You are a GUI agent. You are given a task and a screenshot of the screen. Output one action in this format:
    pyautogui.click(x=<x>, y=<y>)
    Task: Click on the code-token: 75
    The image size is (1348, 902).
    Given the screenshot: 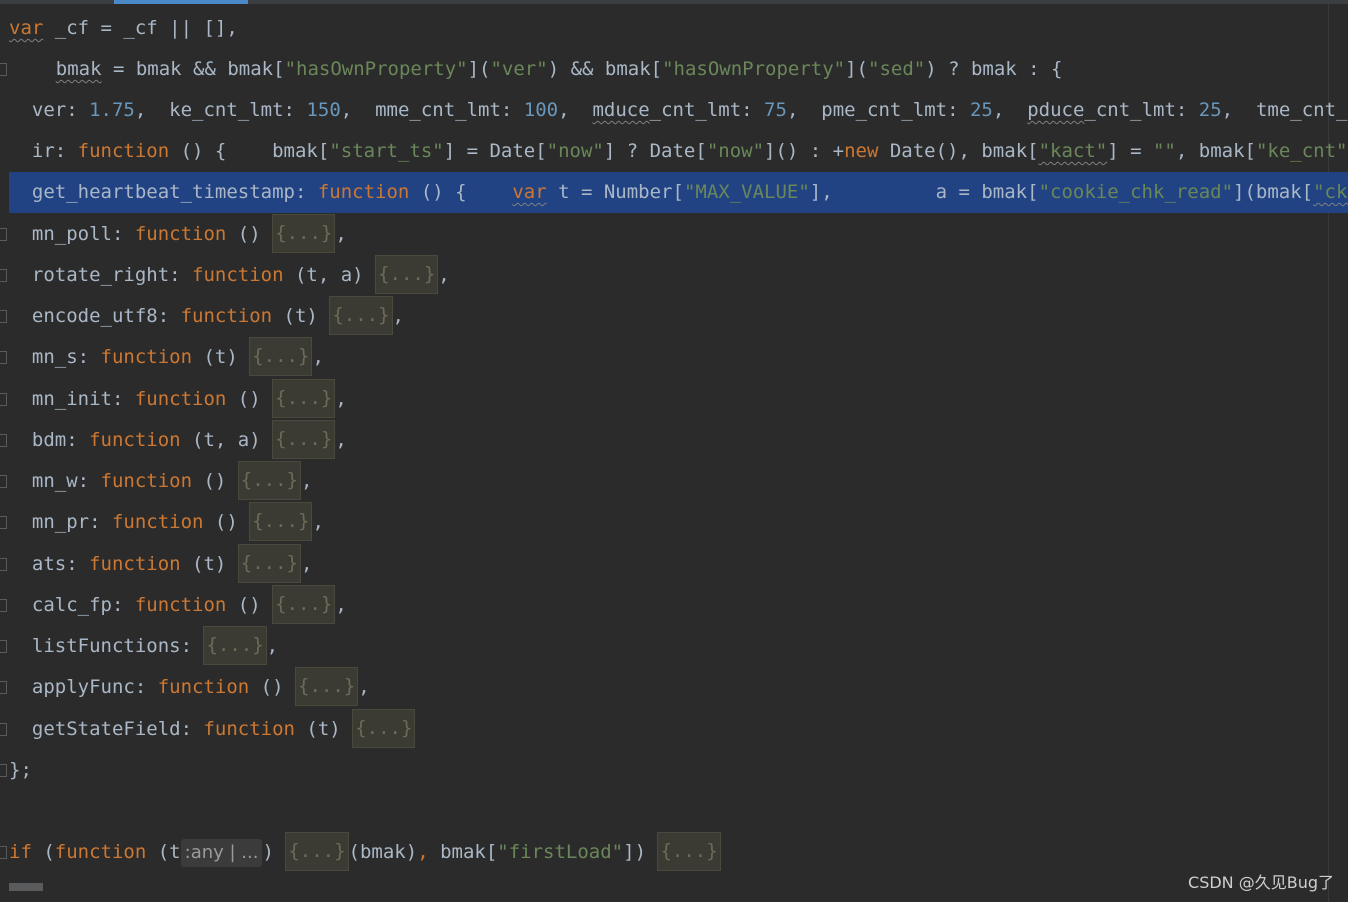 What is the action you would take?
    pyautogui.click(x=775, y=110)
    